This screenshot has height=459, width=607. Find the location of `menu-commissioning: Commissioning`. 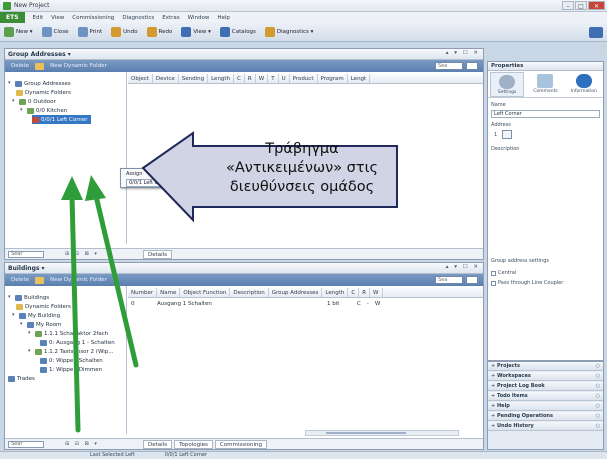

menu-commissioning: Commissioning is located at coordinates (93, 18).